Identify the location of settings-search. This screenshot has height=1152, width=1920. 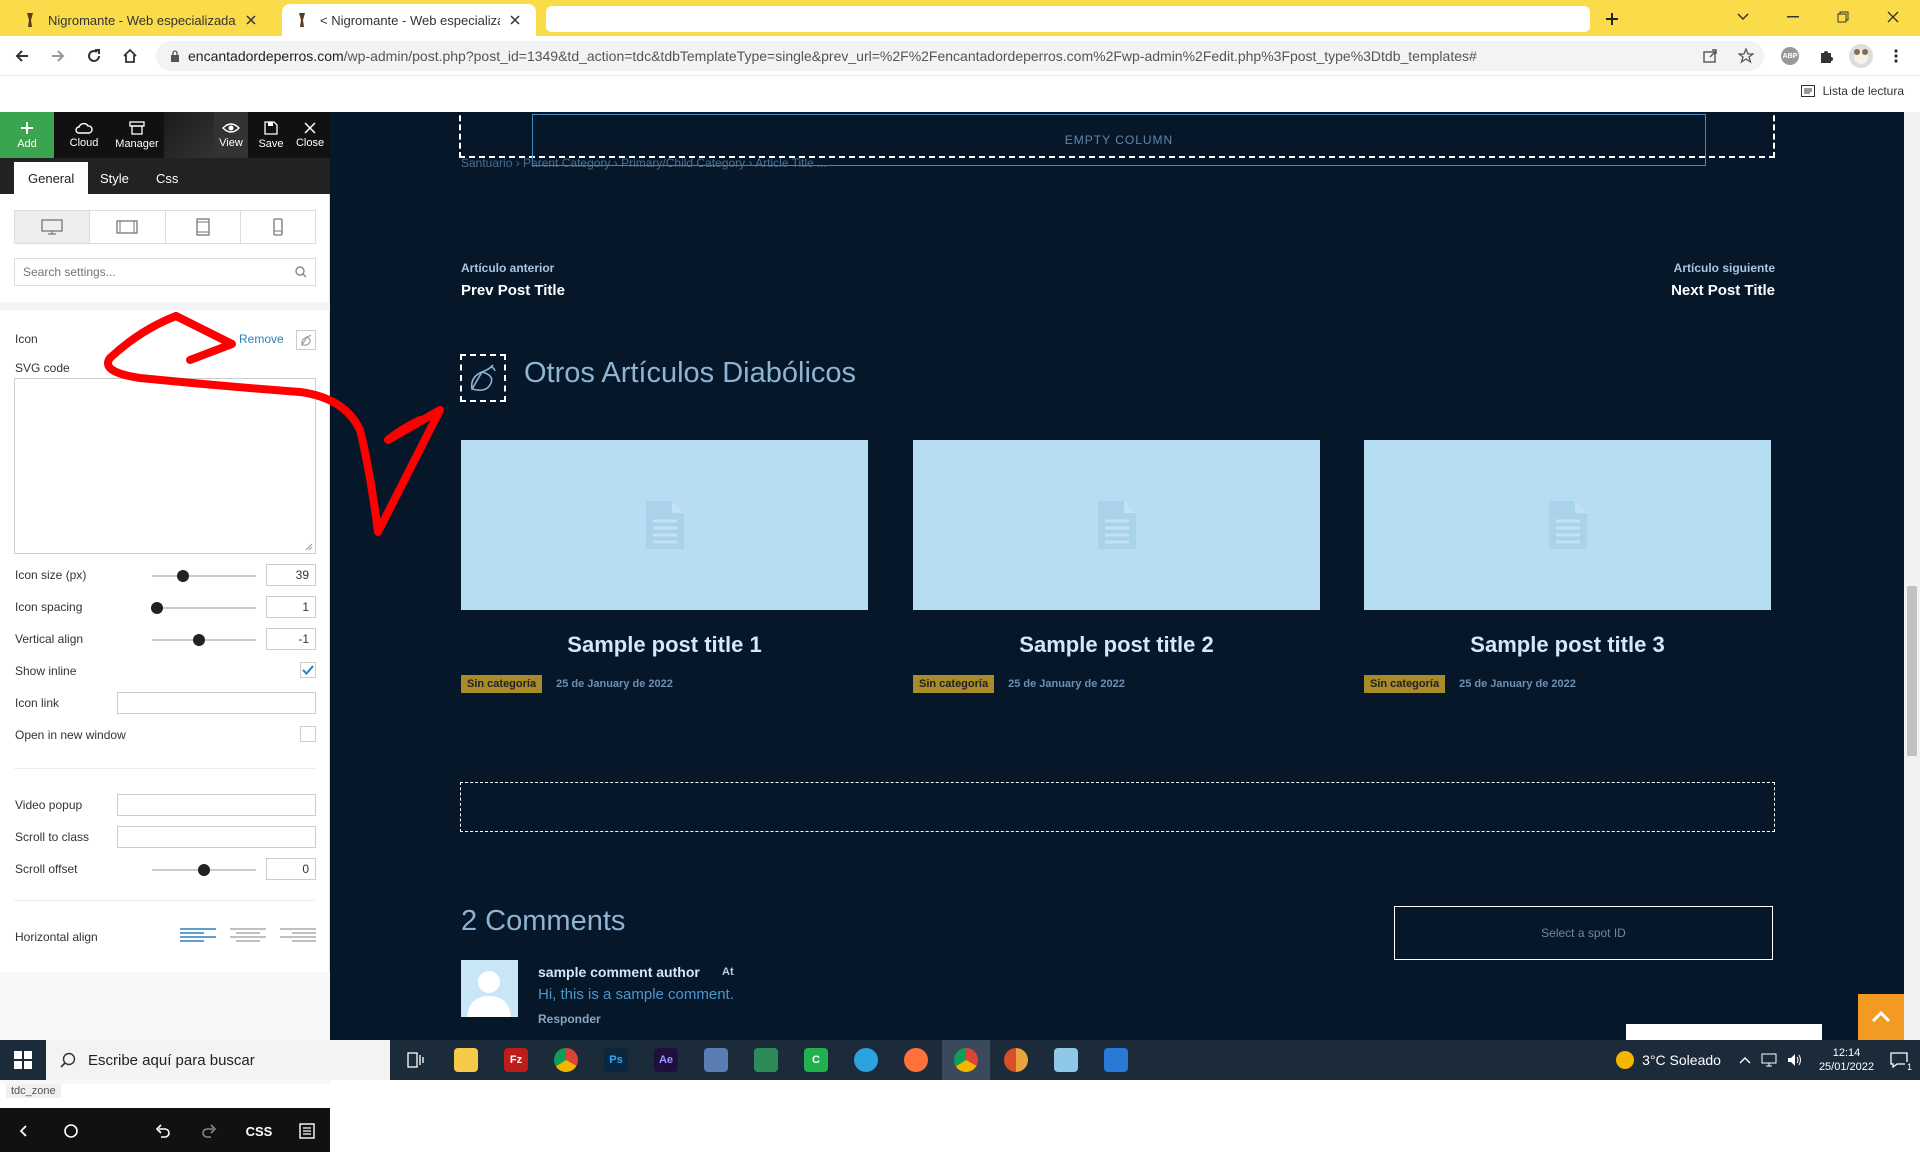
(165, 272).